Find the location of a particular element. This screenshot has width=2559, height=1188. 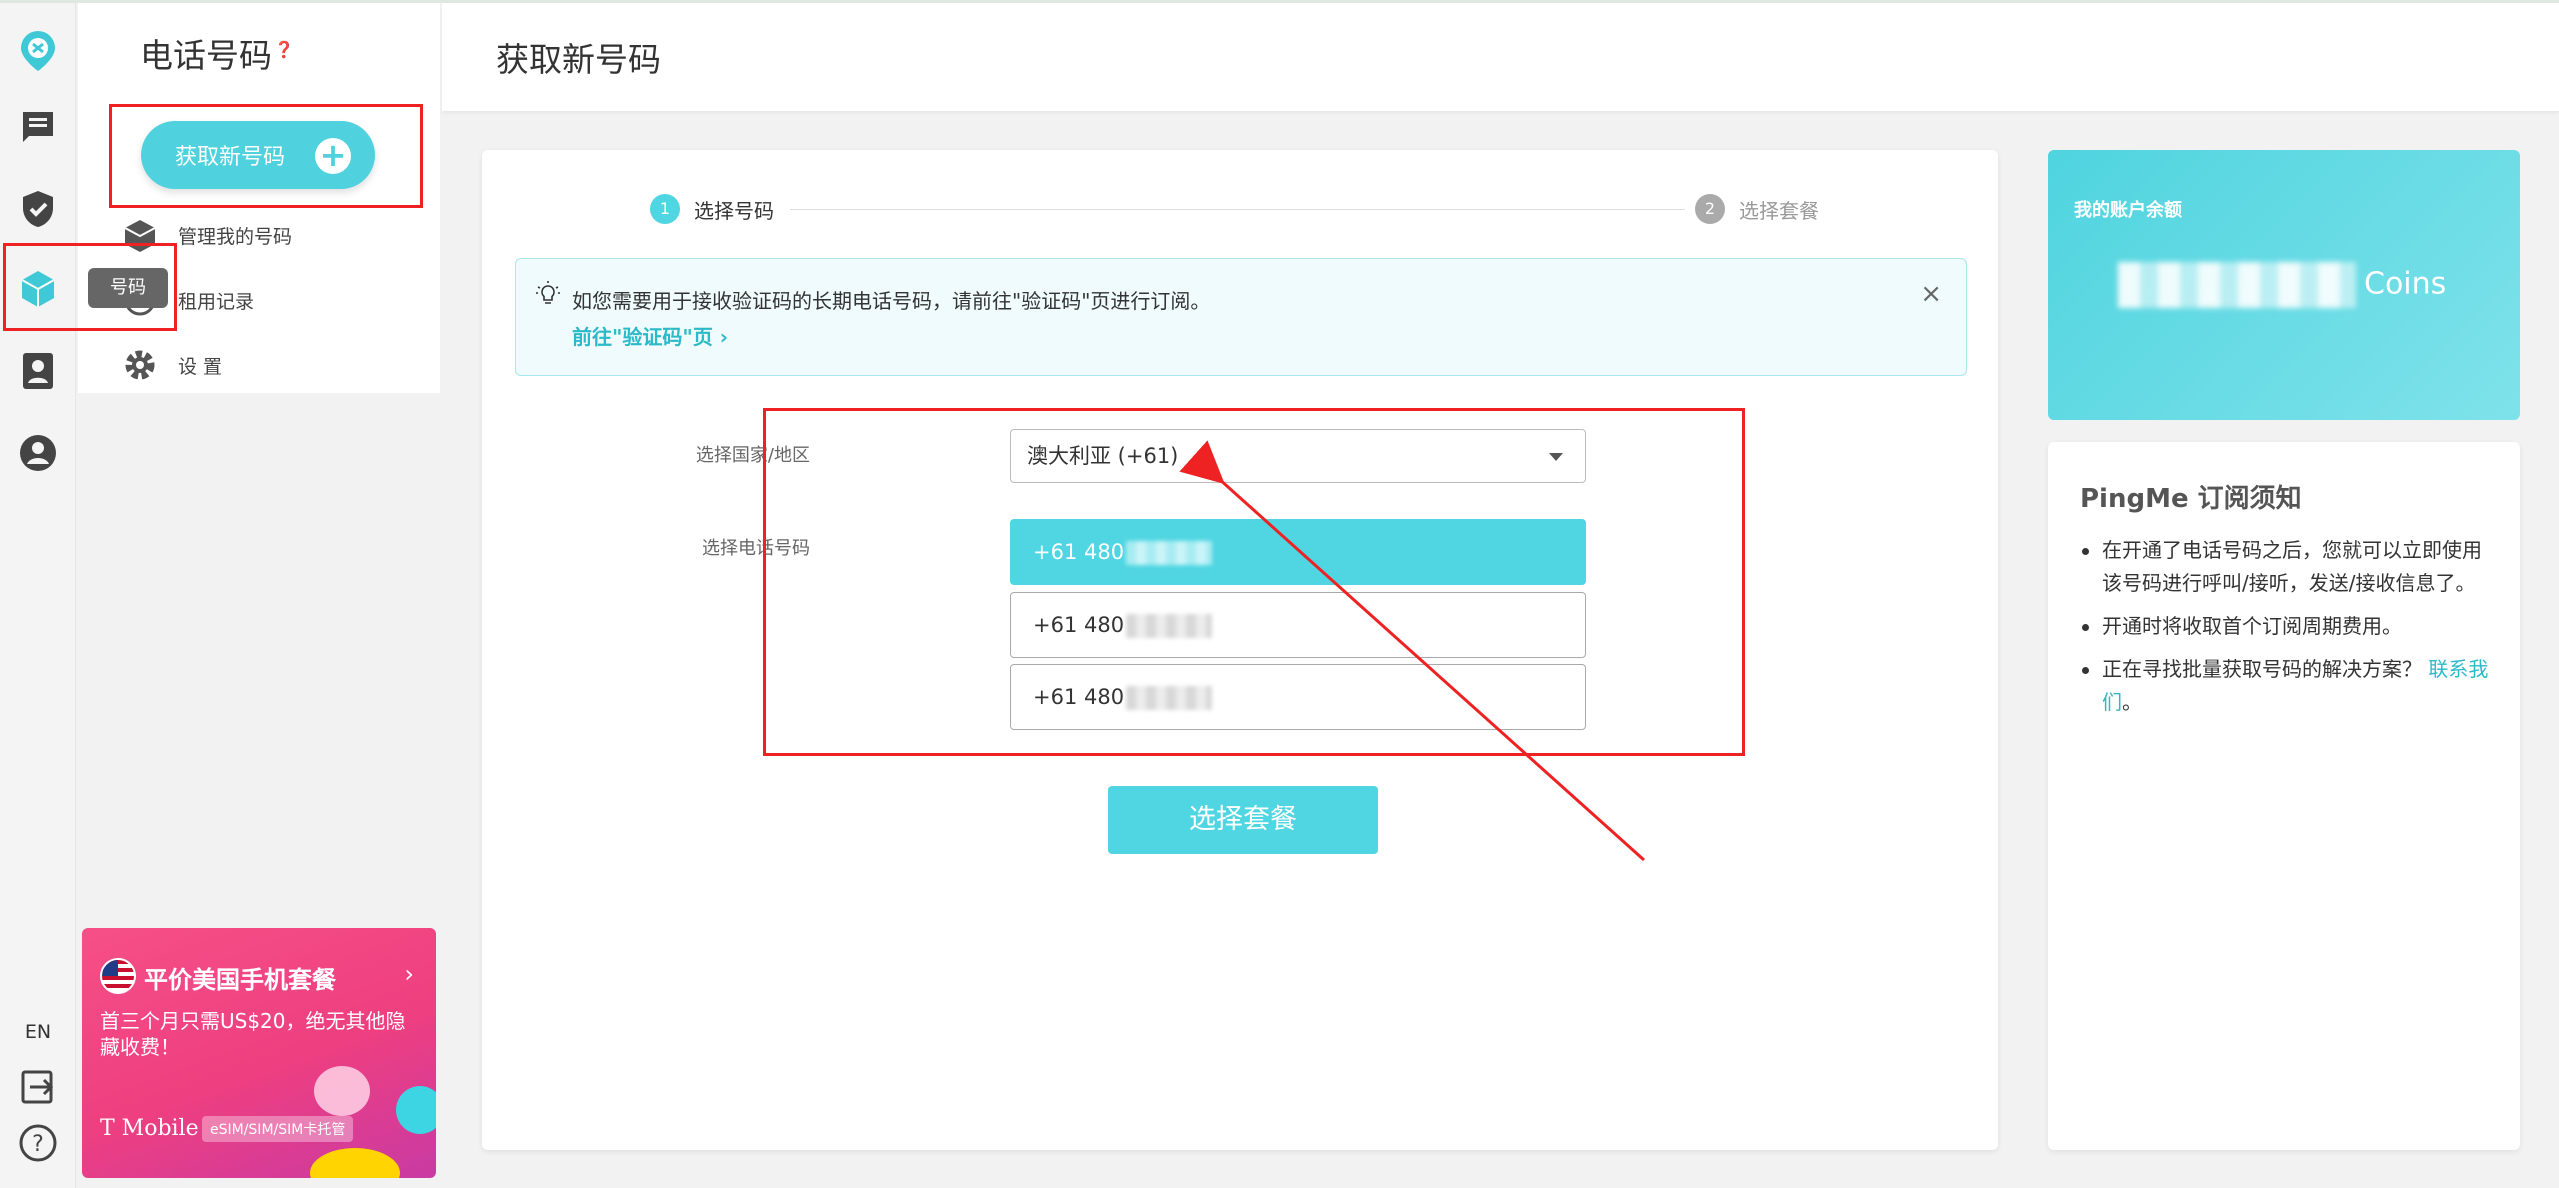

chat-bubble-icon is located at coordinates (342, 1091).